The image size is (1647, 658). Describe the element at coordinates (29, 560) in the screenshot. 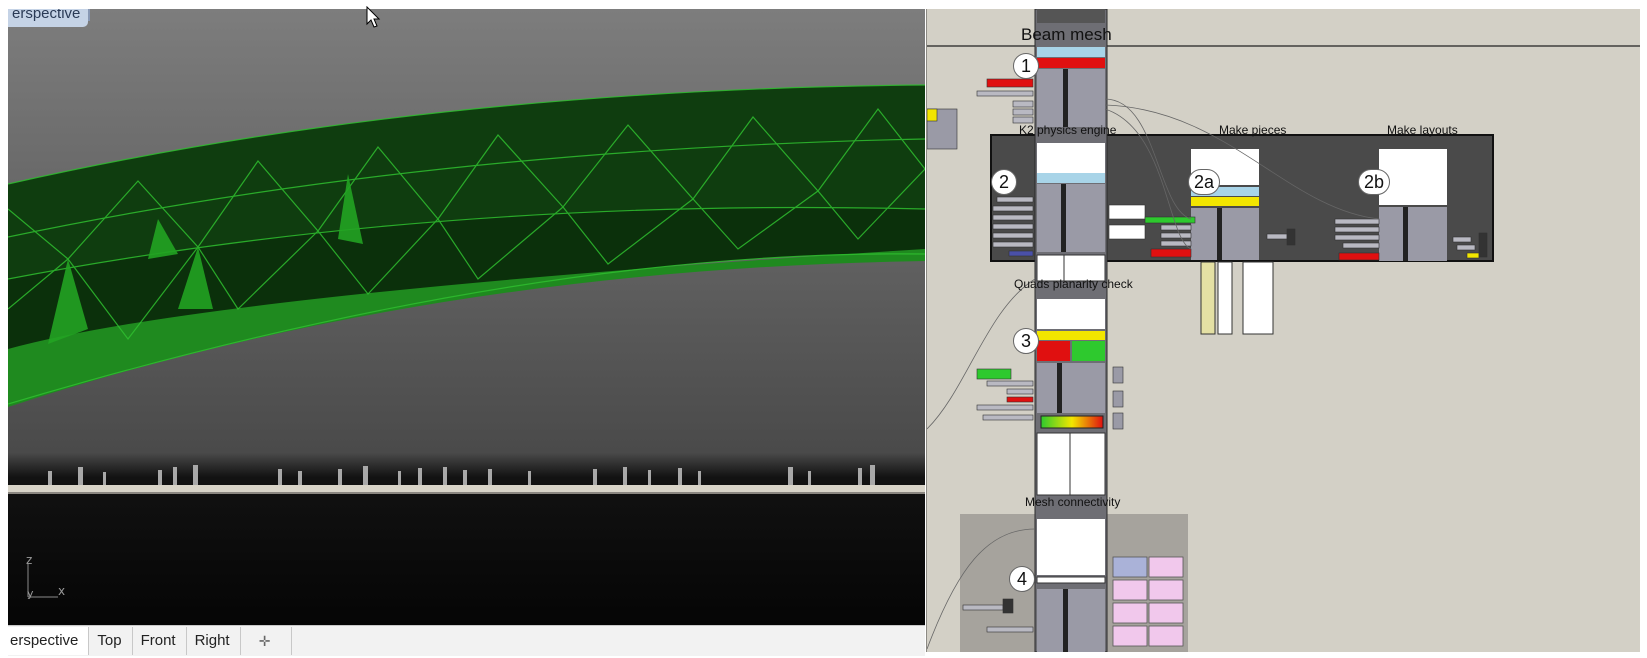

I see `axis-z-label: z` at that location.